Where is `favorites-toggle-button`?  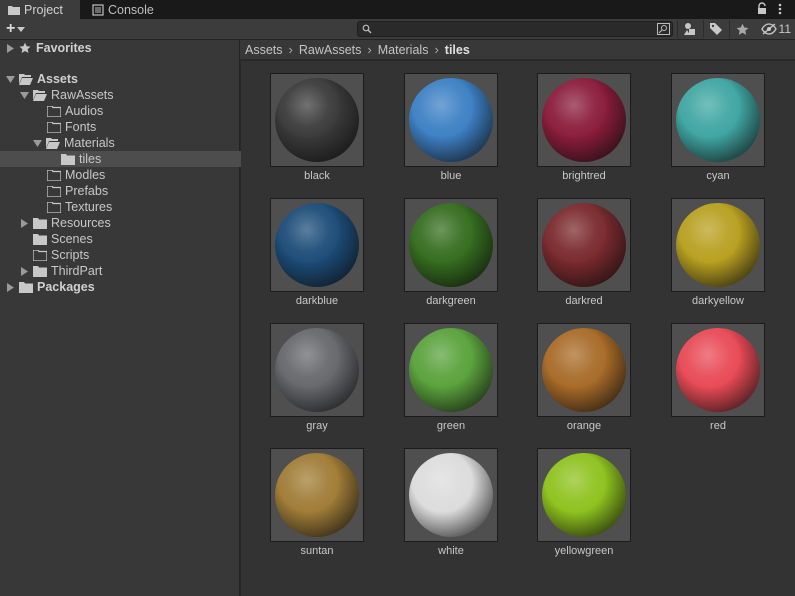 favorites-toggle-button is located at coordinates (741, 29).